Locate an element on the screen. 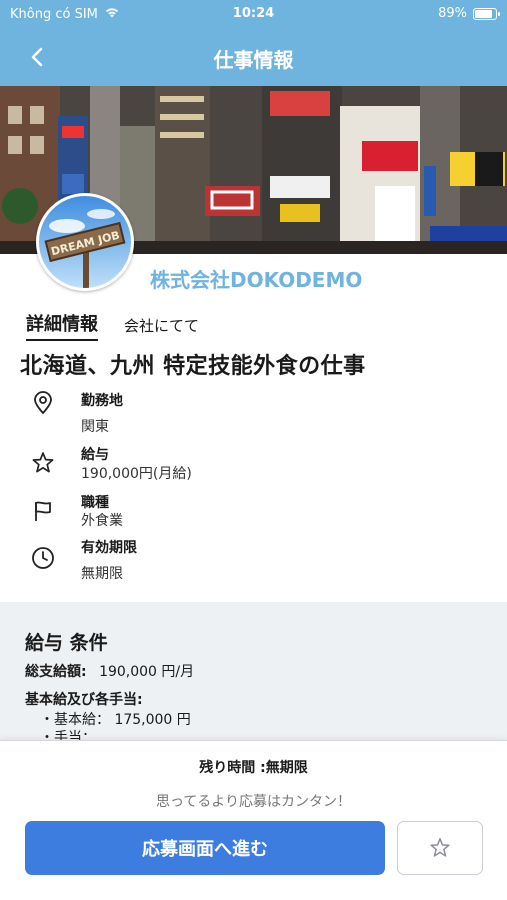 This screenshot has width=507, height=900. info-row-salary: 給与 190,000円(月給) is located at coordinates (250, 464).